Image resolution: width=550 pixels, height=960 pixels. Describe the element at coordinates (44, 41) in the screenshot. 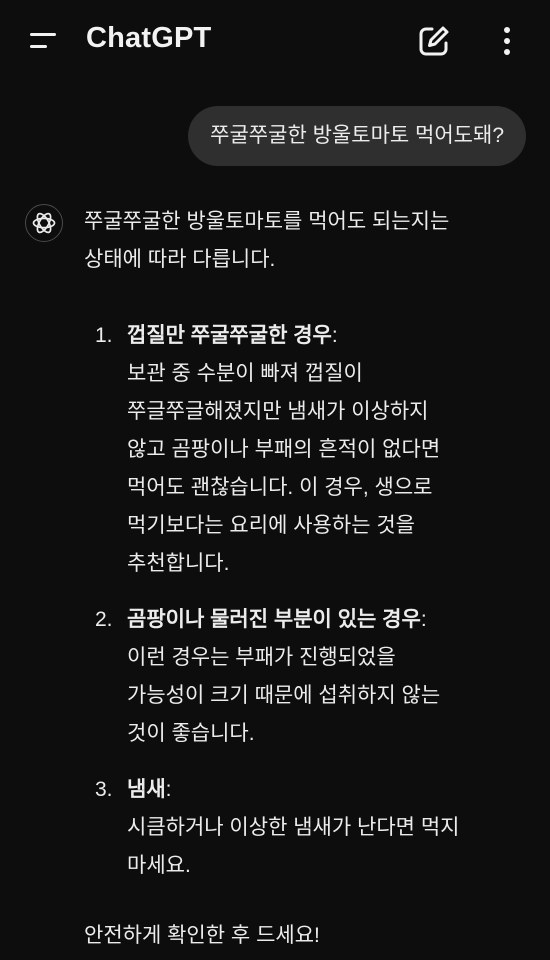

I see `menu-button` at that location.